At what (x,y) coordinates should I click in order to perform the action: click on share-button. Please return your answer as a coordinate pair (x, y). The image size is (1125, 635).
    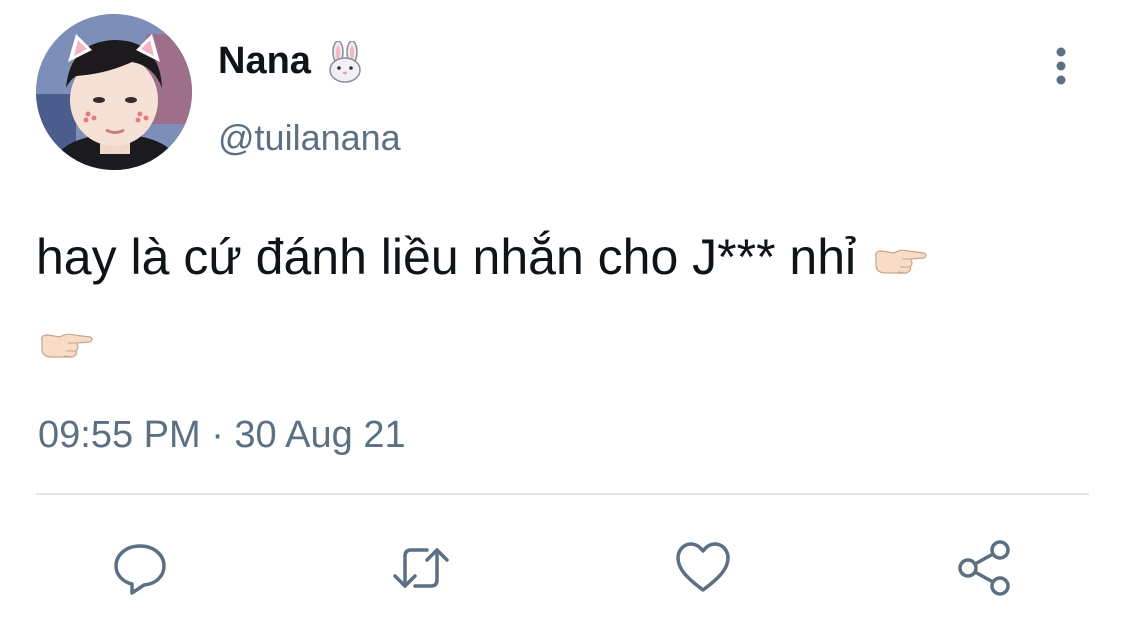
    Looking at the image, I should click on (984, 568).